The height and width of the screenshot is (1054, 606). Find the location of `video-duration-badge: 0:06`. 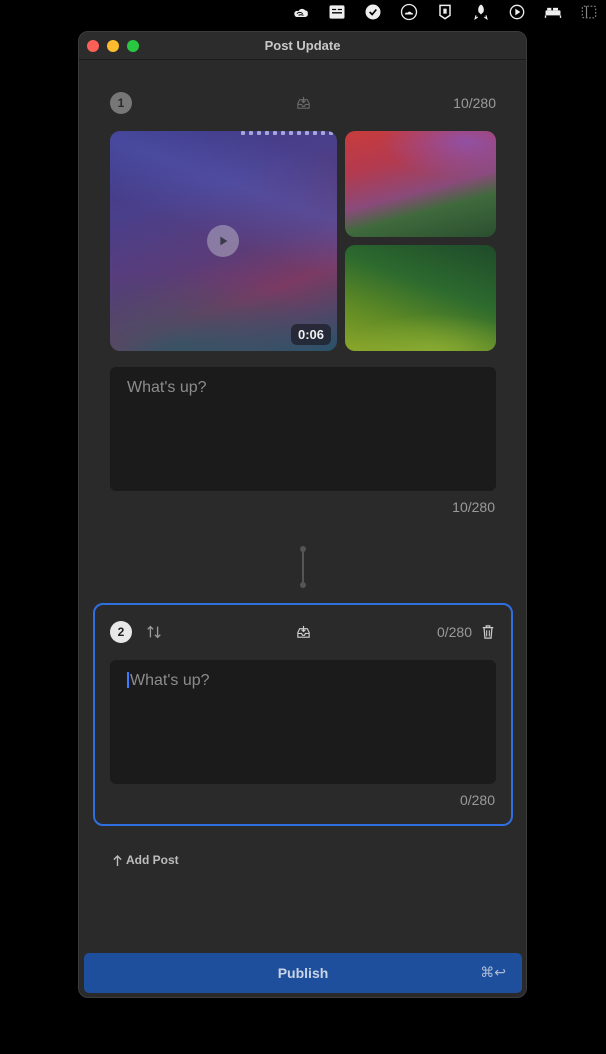

video-duration-badge: 0:06 is located at coordinates (310, 334).